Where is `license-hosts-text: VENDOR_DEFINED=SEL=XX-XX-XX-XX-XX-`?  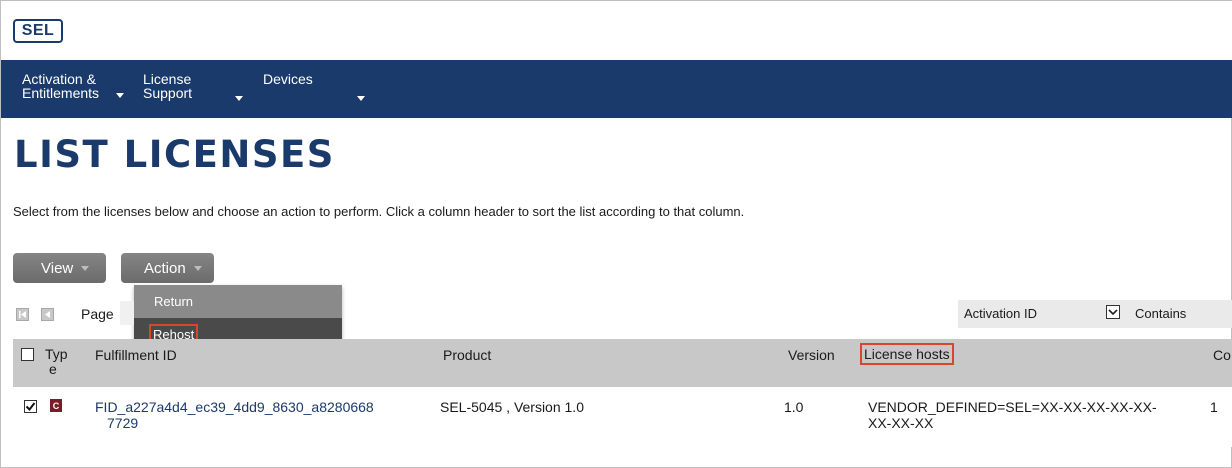 license-hosts-text: VENDOR_DEFINED=SEL=XX-XX-XX-XX-XX- is located at coordinates (1012, 407).